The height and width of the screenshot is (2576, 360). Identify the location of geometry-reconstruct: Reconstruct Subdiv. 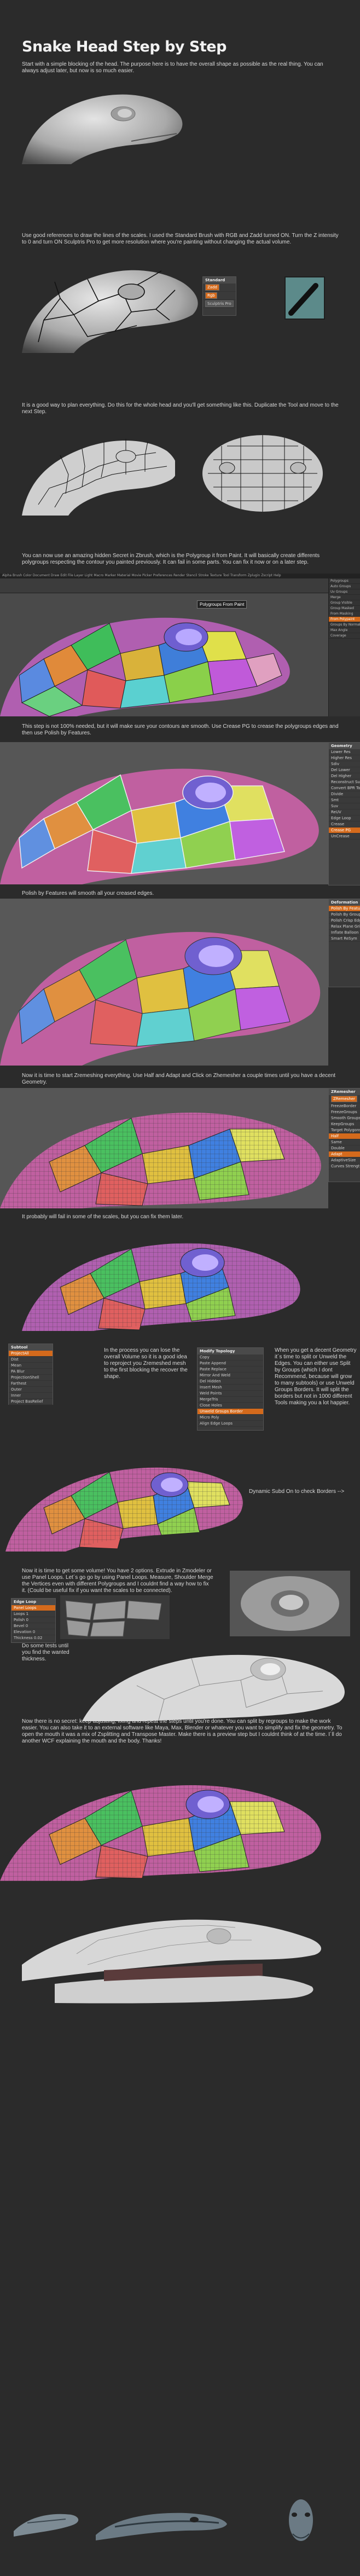
(344, 782).